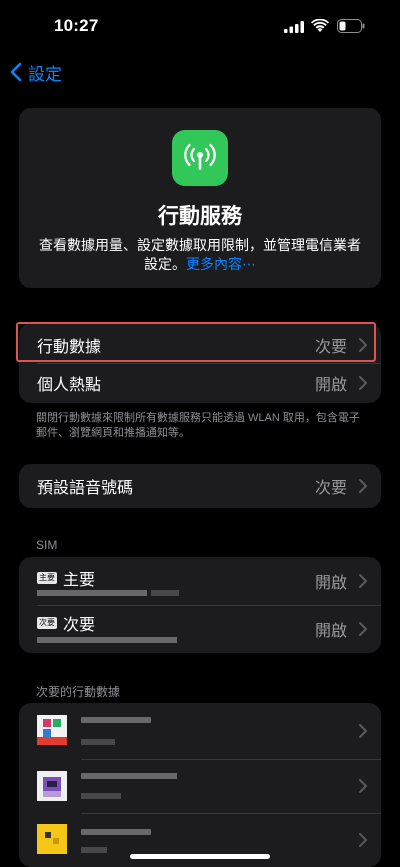  I want to click on cellular-data-group: 行動數據 次要 個人熱點 開啟, so click(198, 363).